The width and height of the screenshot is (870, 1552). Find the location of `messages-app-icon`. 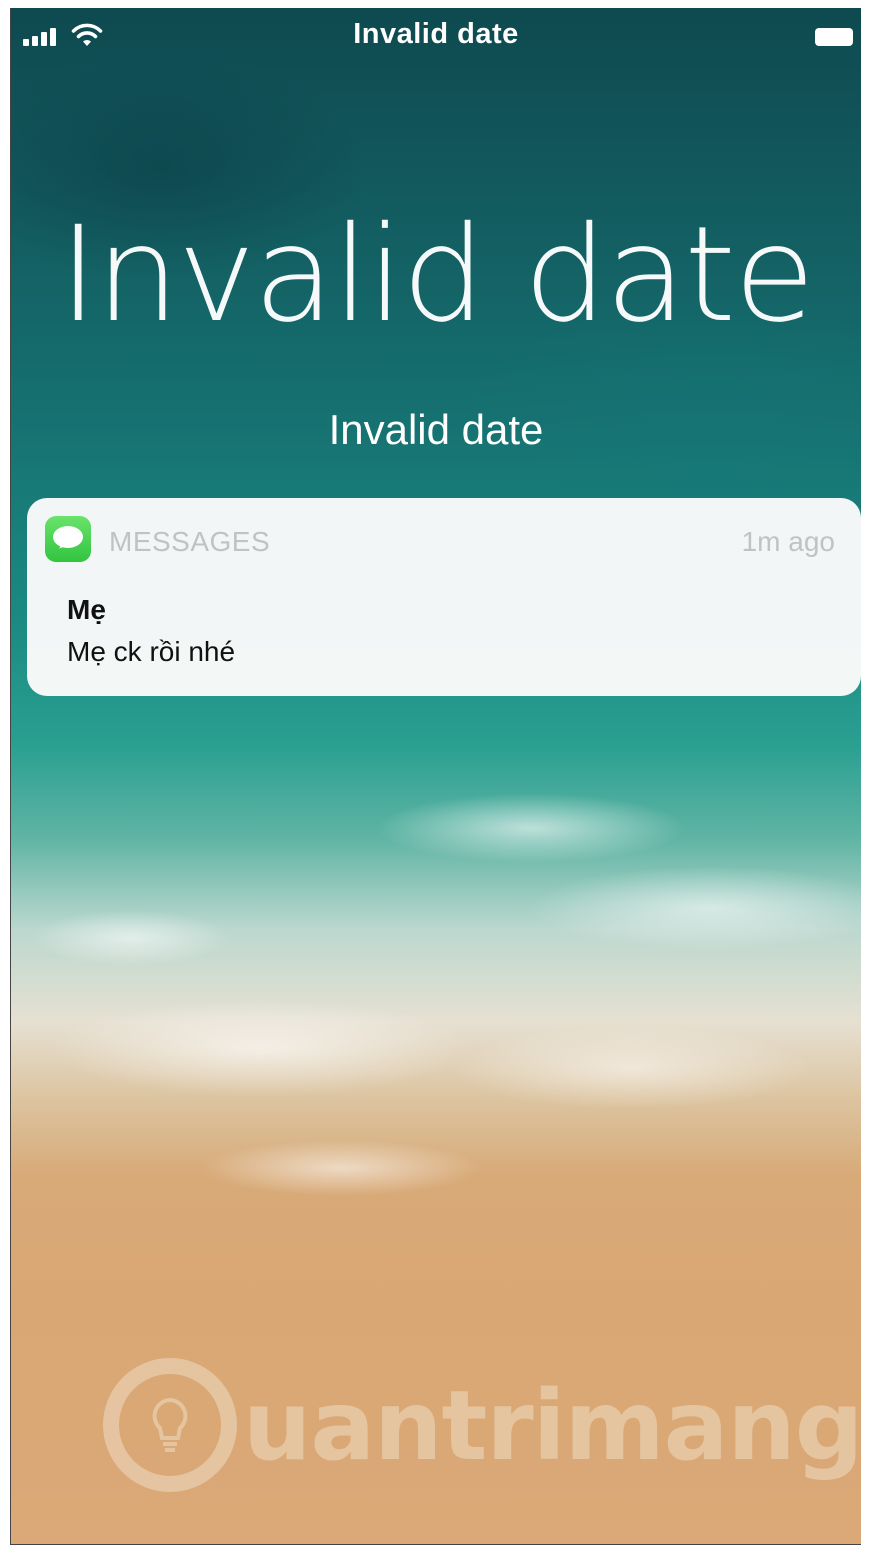

messages-app-icon is located at coordinates (68, 539).